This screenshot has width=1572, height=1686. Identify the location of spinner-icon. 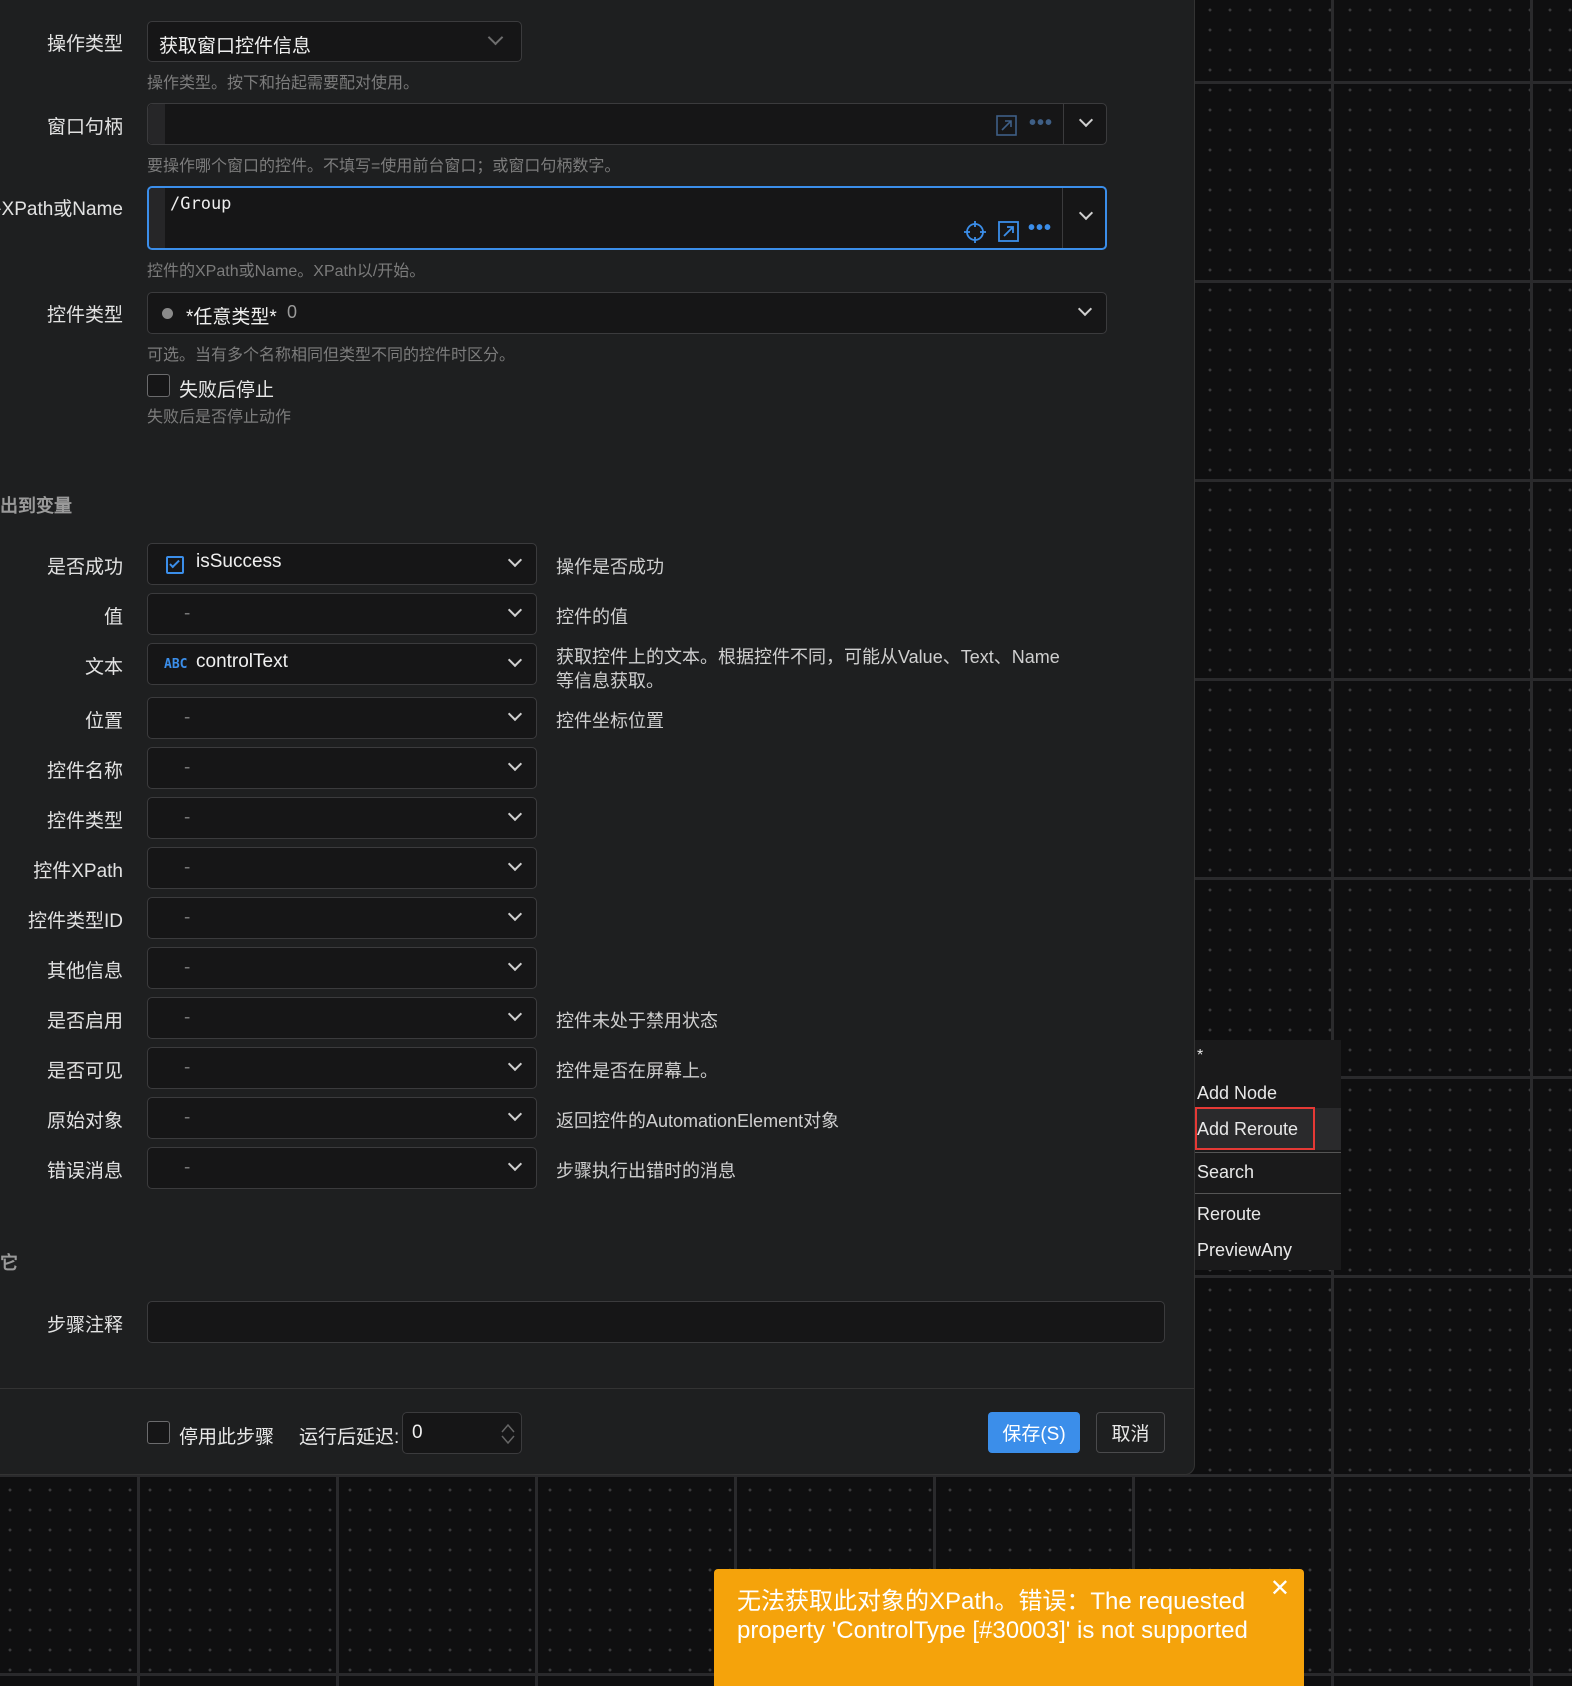
(508, 1434).